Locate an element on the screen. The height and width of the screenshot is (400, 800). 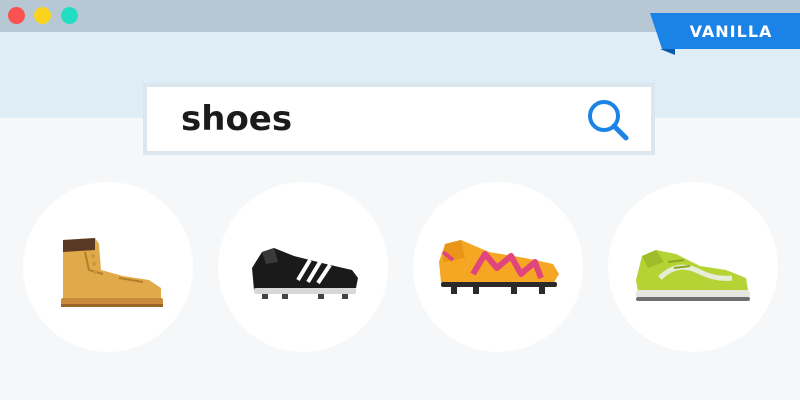
football-boot-orange-icon is located at coordinates (499, 267).